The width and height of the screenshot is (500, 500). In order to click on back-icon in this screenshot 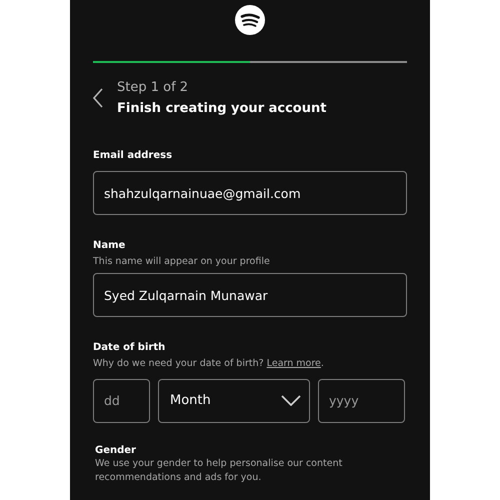, I will do `click(98, 98)`.